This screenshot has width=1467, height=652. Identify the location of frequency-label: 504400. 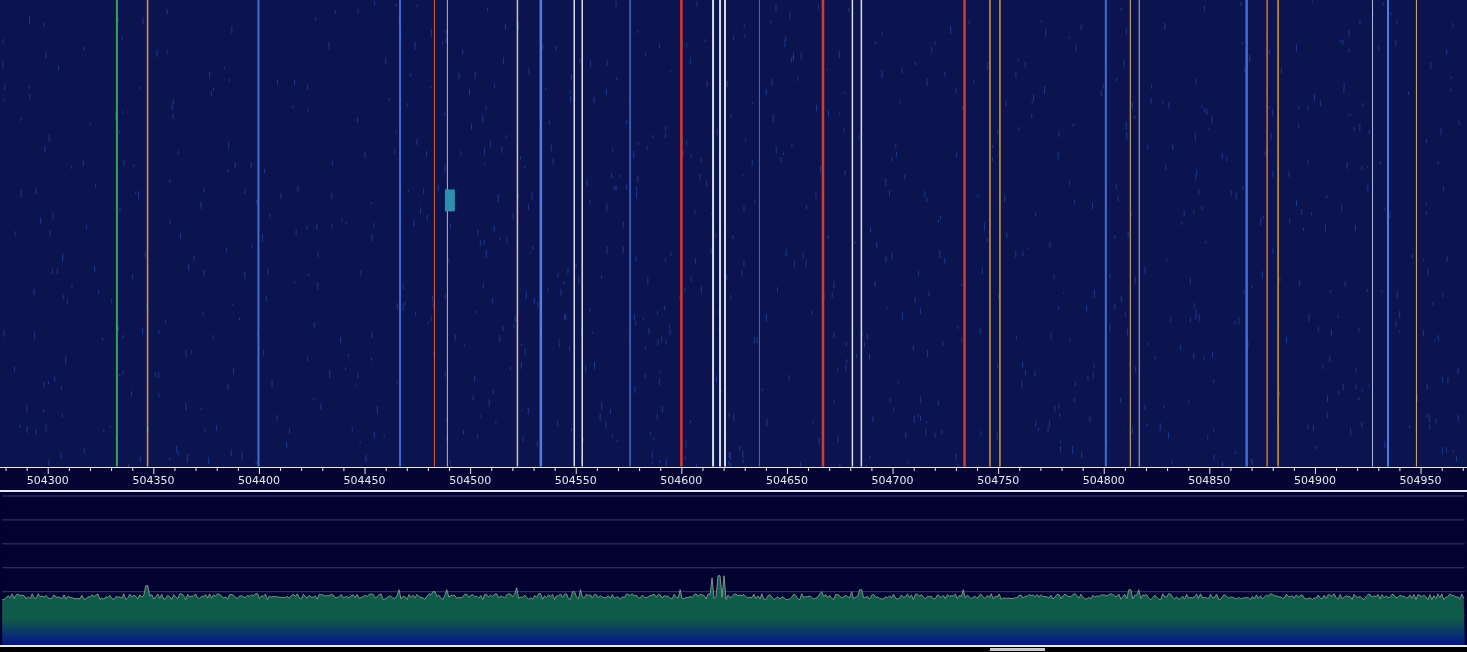
(259, 480).